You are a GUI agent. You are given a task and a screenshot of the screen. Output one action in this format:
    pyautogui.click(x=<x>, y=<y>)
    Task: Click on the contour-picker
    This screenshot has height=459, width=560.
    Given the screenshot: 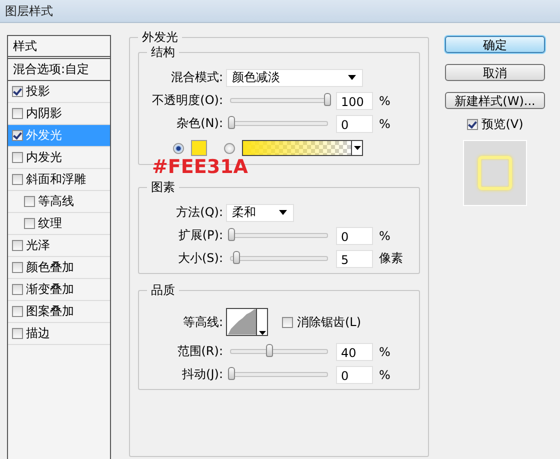 What is the action you would take?
    pyautogui.click(x=247, y=322)
    